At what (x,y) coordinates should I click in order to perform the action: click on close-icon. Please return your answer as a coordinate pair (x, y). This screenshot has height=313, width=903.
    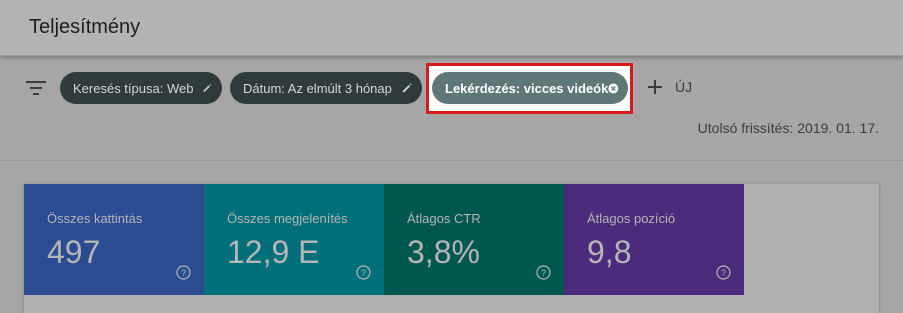
    Looking at the image, I should click on (613, 88).